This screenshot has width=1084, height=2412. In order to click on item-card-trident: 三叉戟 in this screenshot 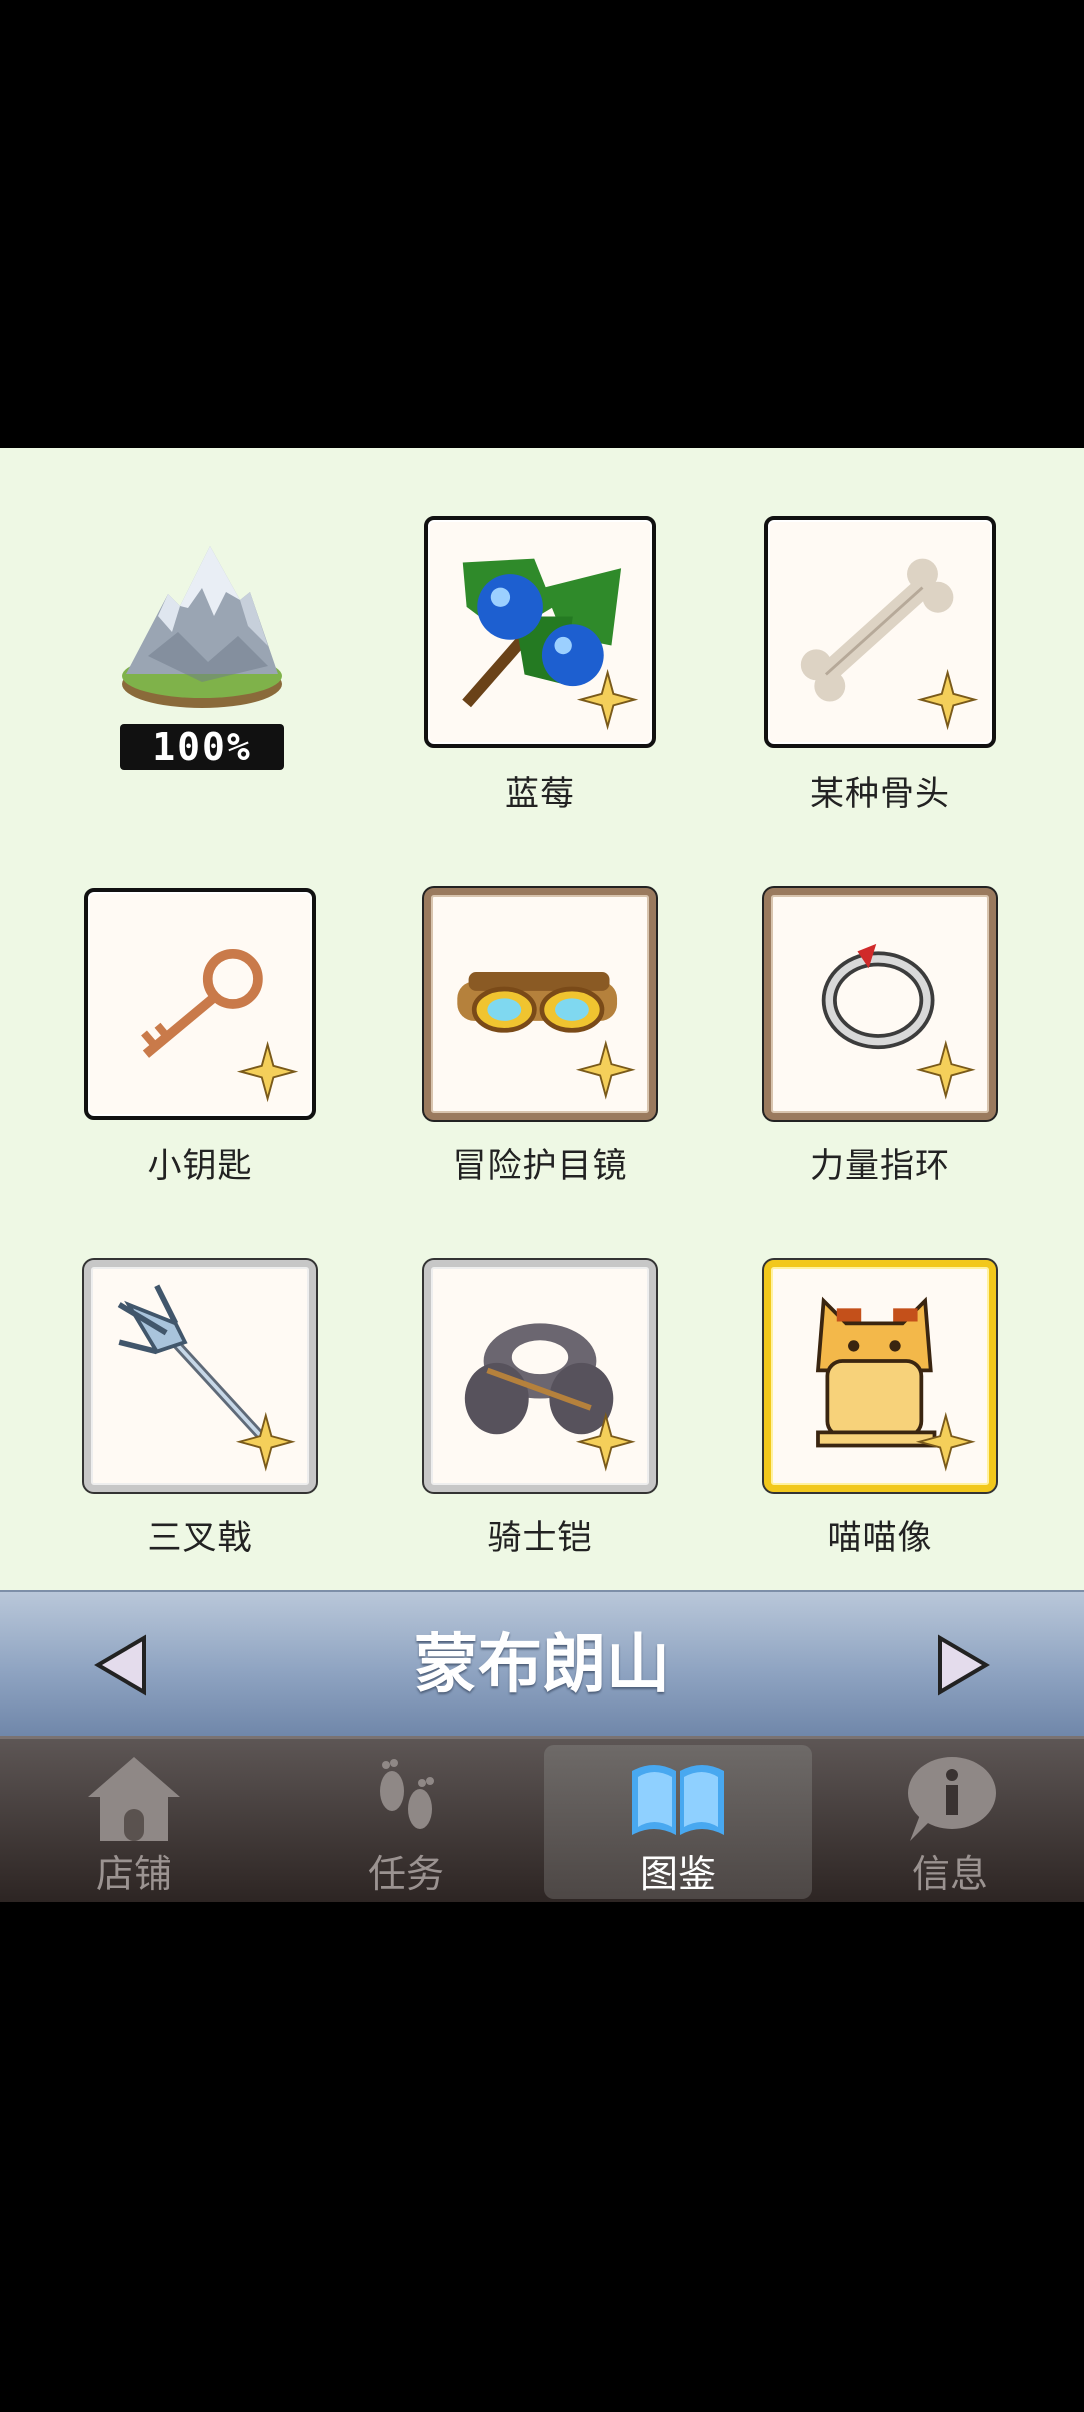, I will do `click(200, 1410)`.